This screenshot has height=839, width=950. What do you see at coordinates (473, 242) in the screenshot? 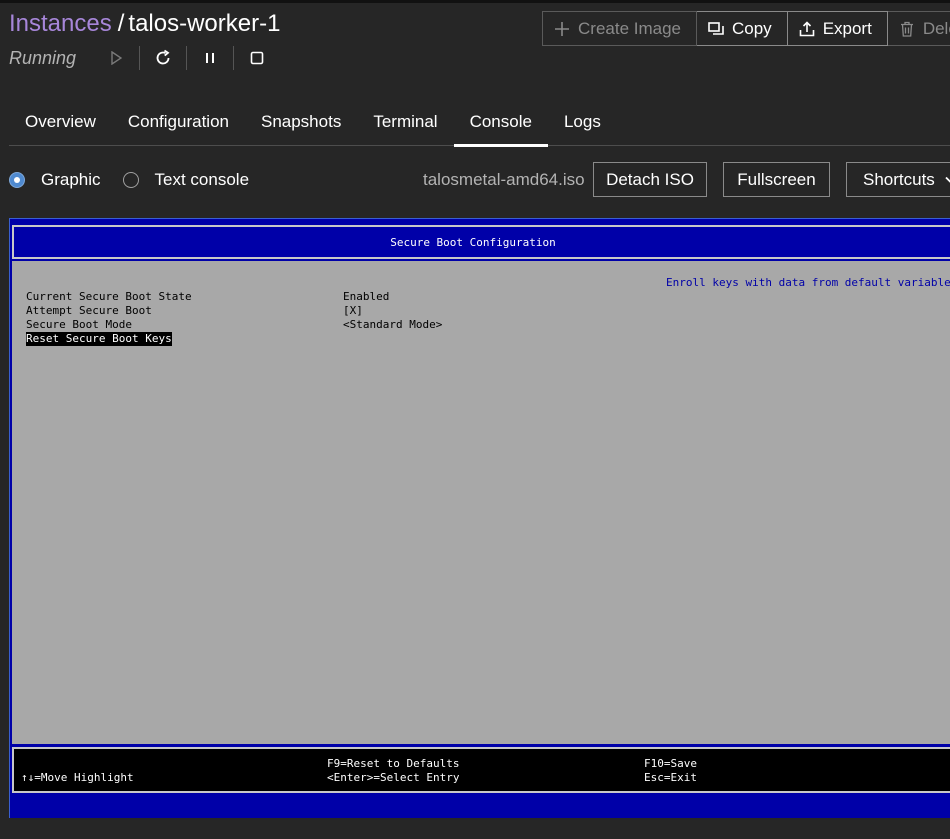
I see `bios-title: Secure Boot Configuration` at bounding box center [473, 242].